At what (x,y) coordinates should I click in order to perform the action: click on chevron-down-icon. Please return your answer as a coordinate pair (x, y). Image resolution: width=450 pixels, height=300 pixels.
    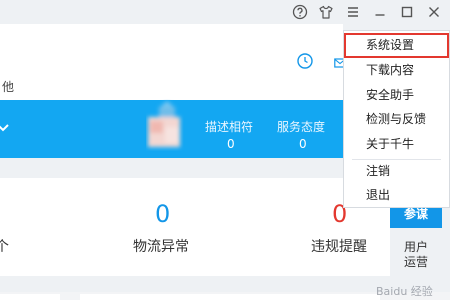
    Looking at the image, I should click on (5, 128).